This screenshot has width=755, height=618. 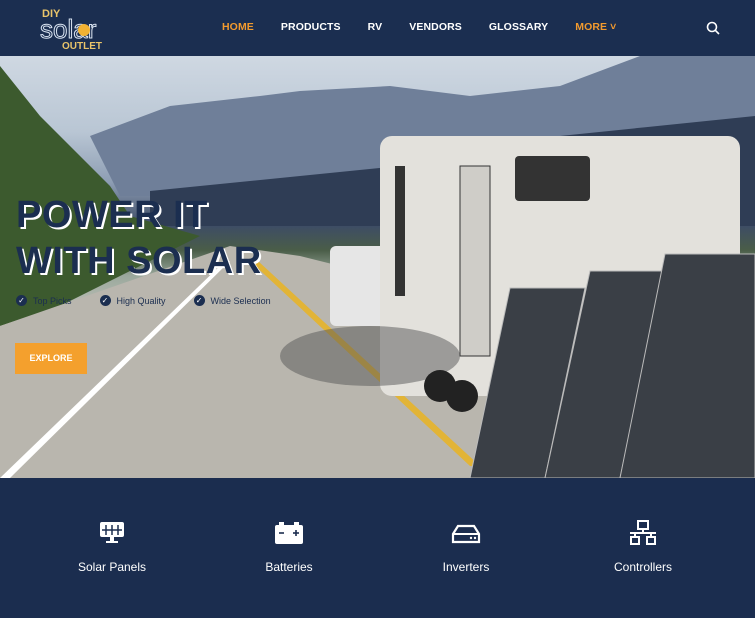 I want to click on nav-more: MORE ˅, so click(x=595, y=27).